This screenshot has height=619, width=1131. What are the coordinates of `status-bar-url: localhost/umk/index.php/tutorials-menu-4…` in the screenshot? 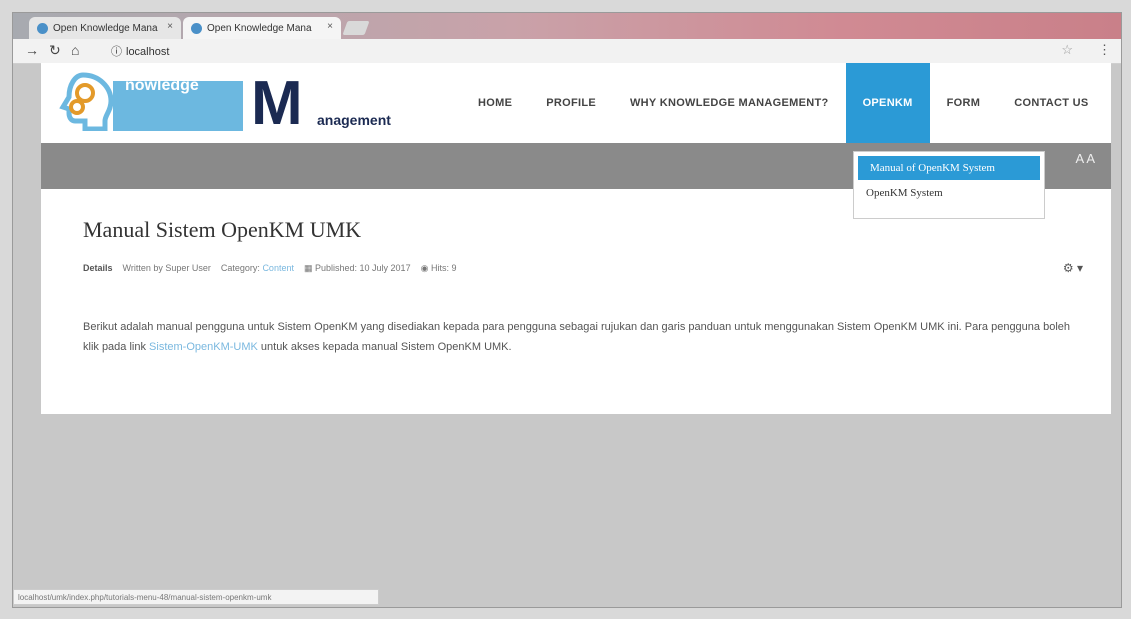 It's located at (196, 597).